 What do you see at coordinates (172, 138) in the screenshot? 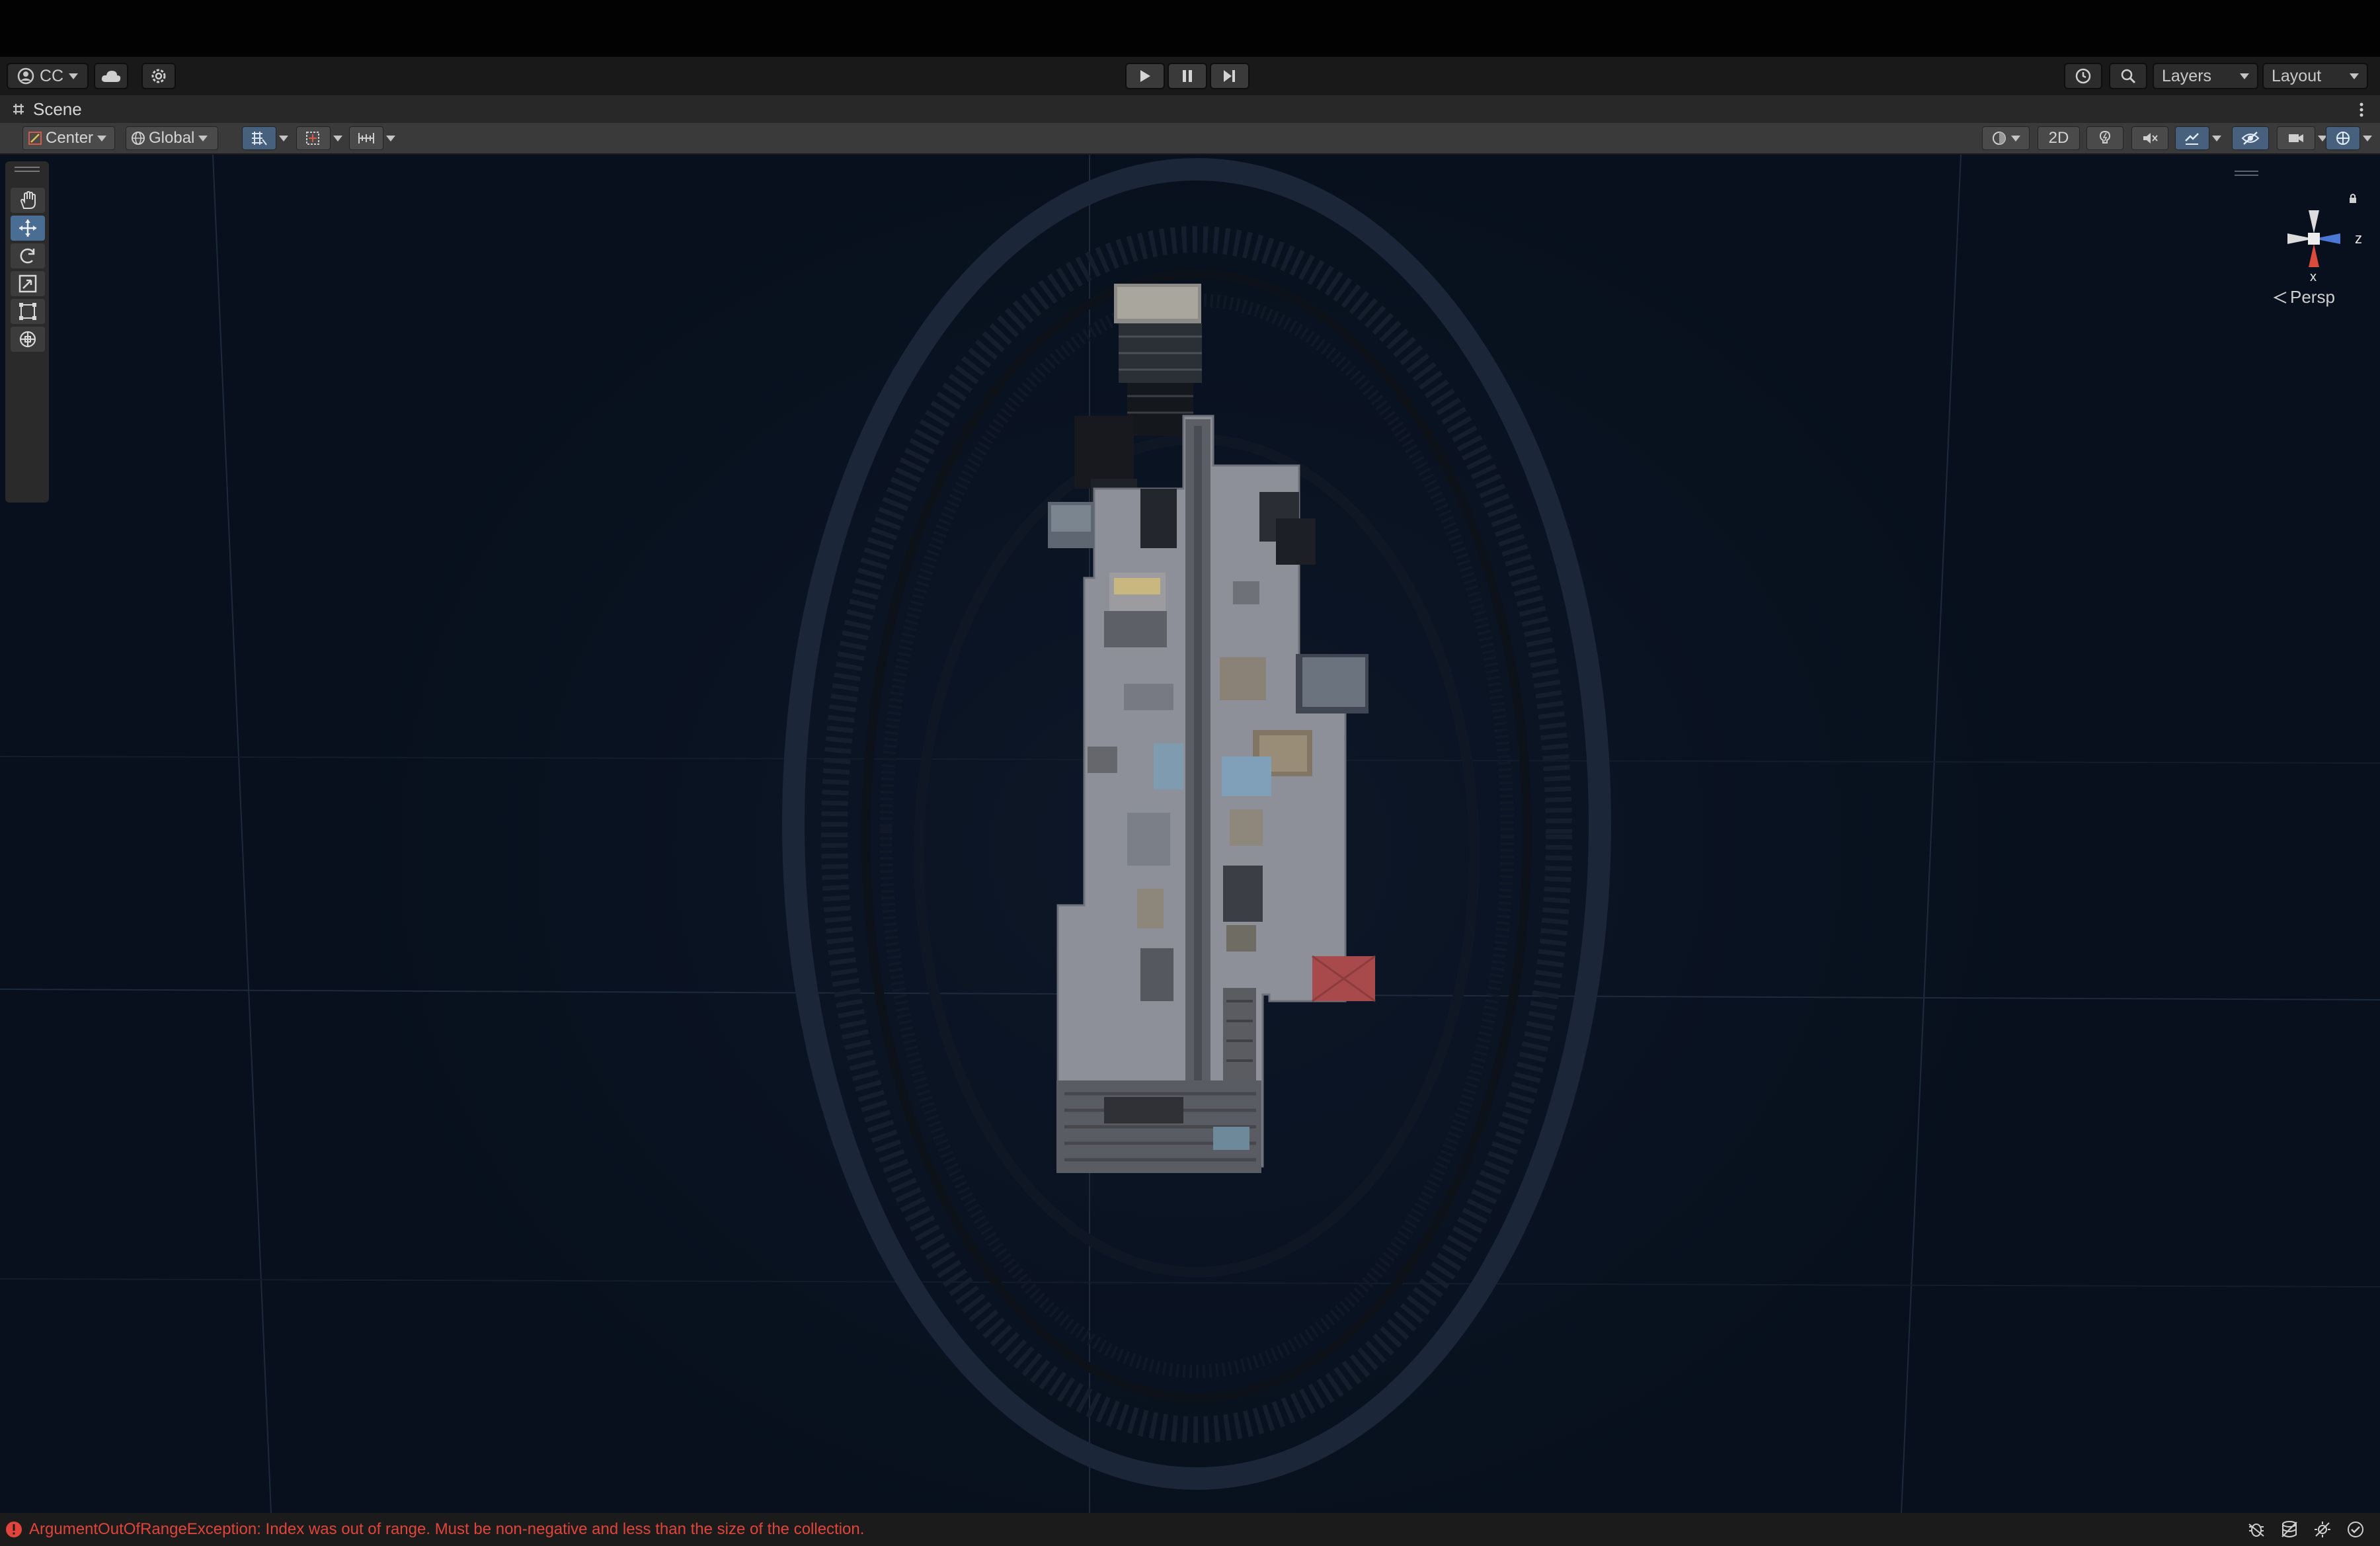
I see `space-dropdown: Global` at bounding box center [172, 138].